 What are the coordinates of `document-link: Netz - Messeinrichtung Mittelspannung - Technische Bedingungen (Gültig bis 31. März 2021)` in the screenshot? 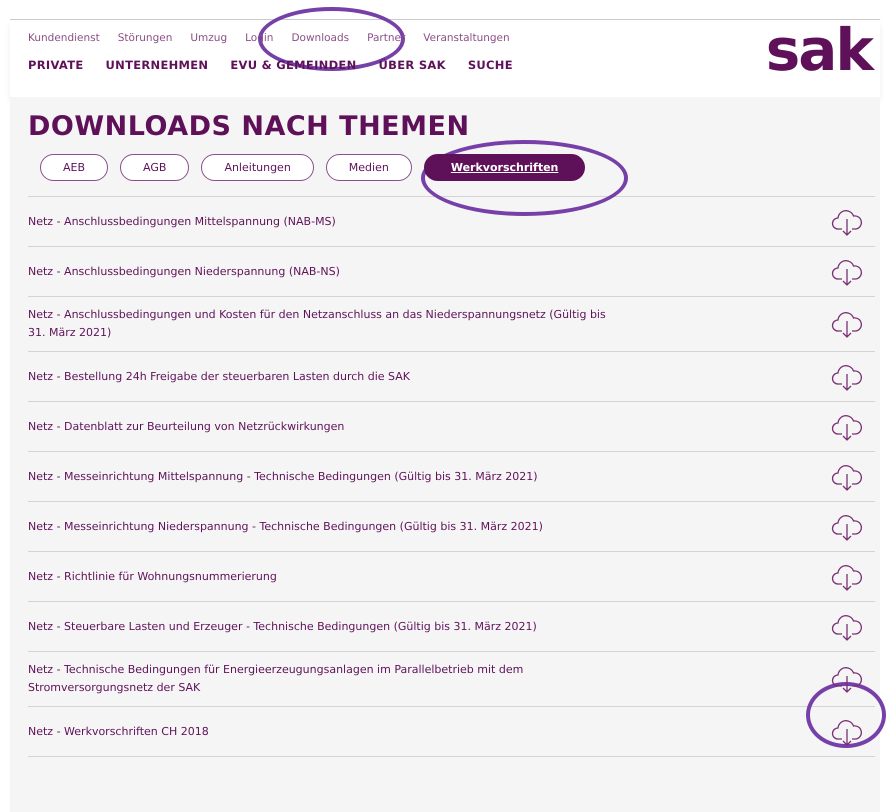 It's located at (283, 476).